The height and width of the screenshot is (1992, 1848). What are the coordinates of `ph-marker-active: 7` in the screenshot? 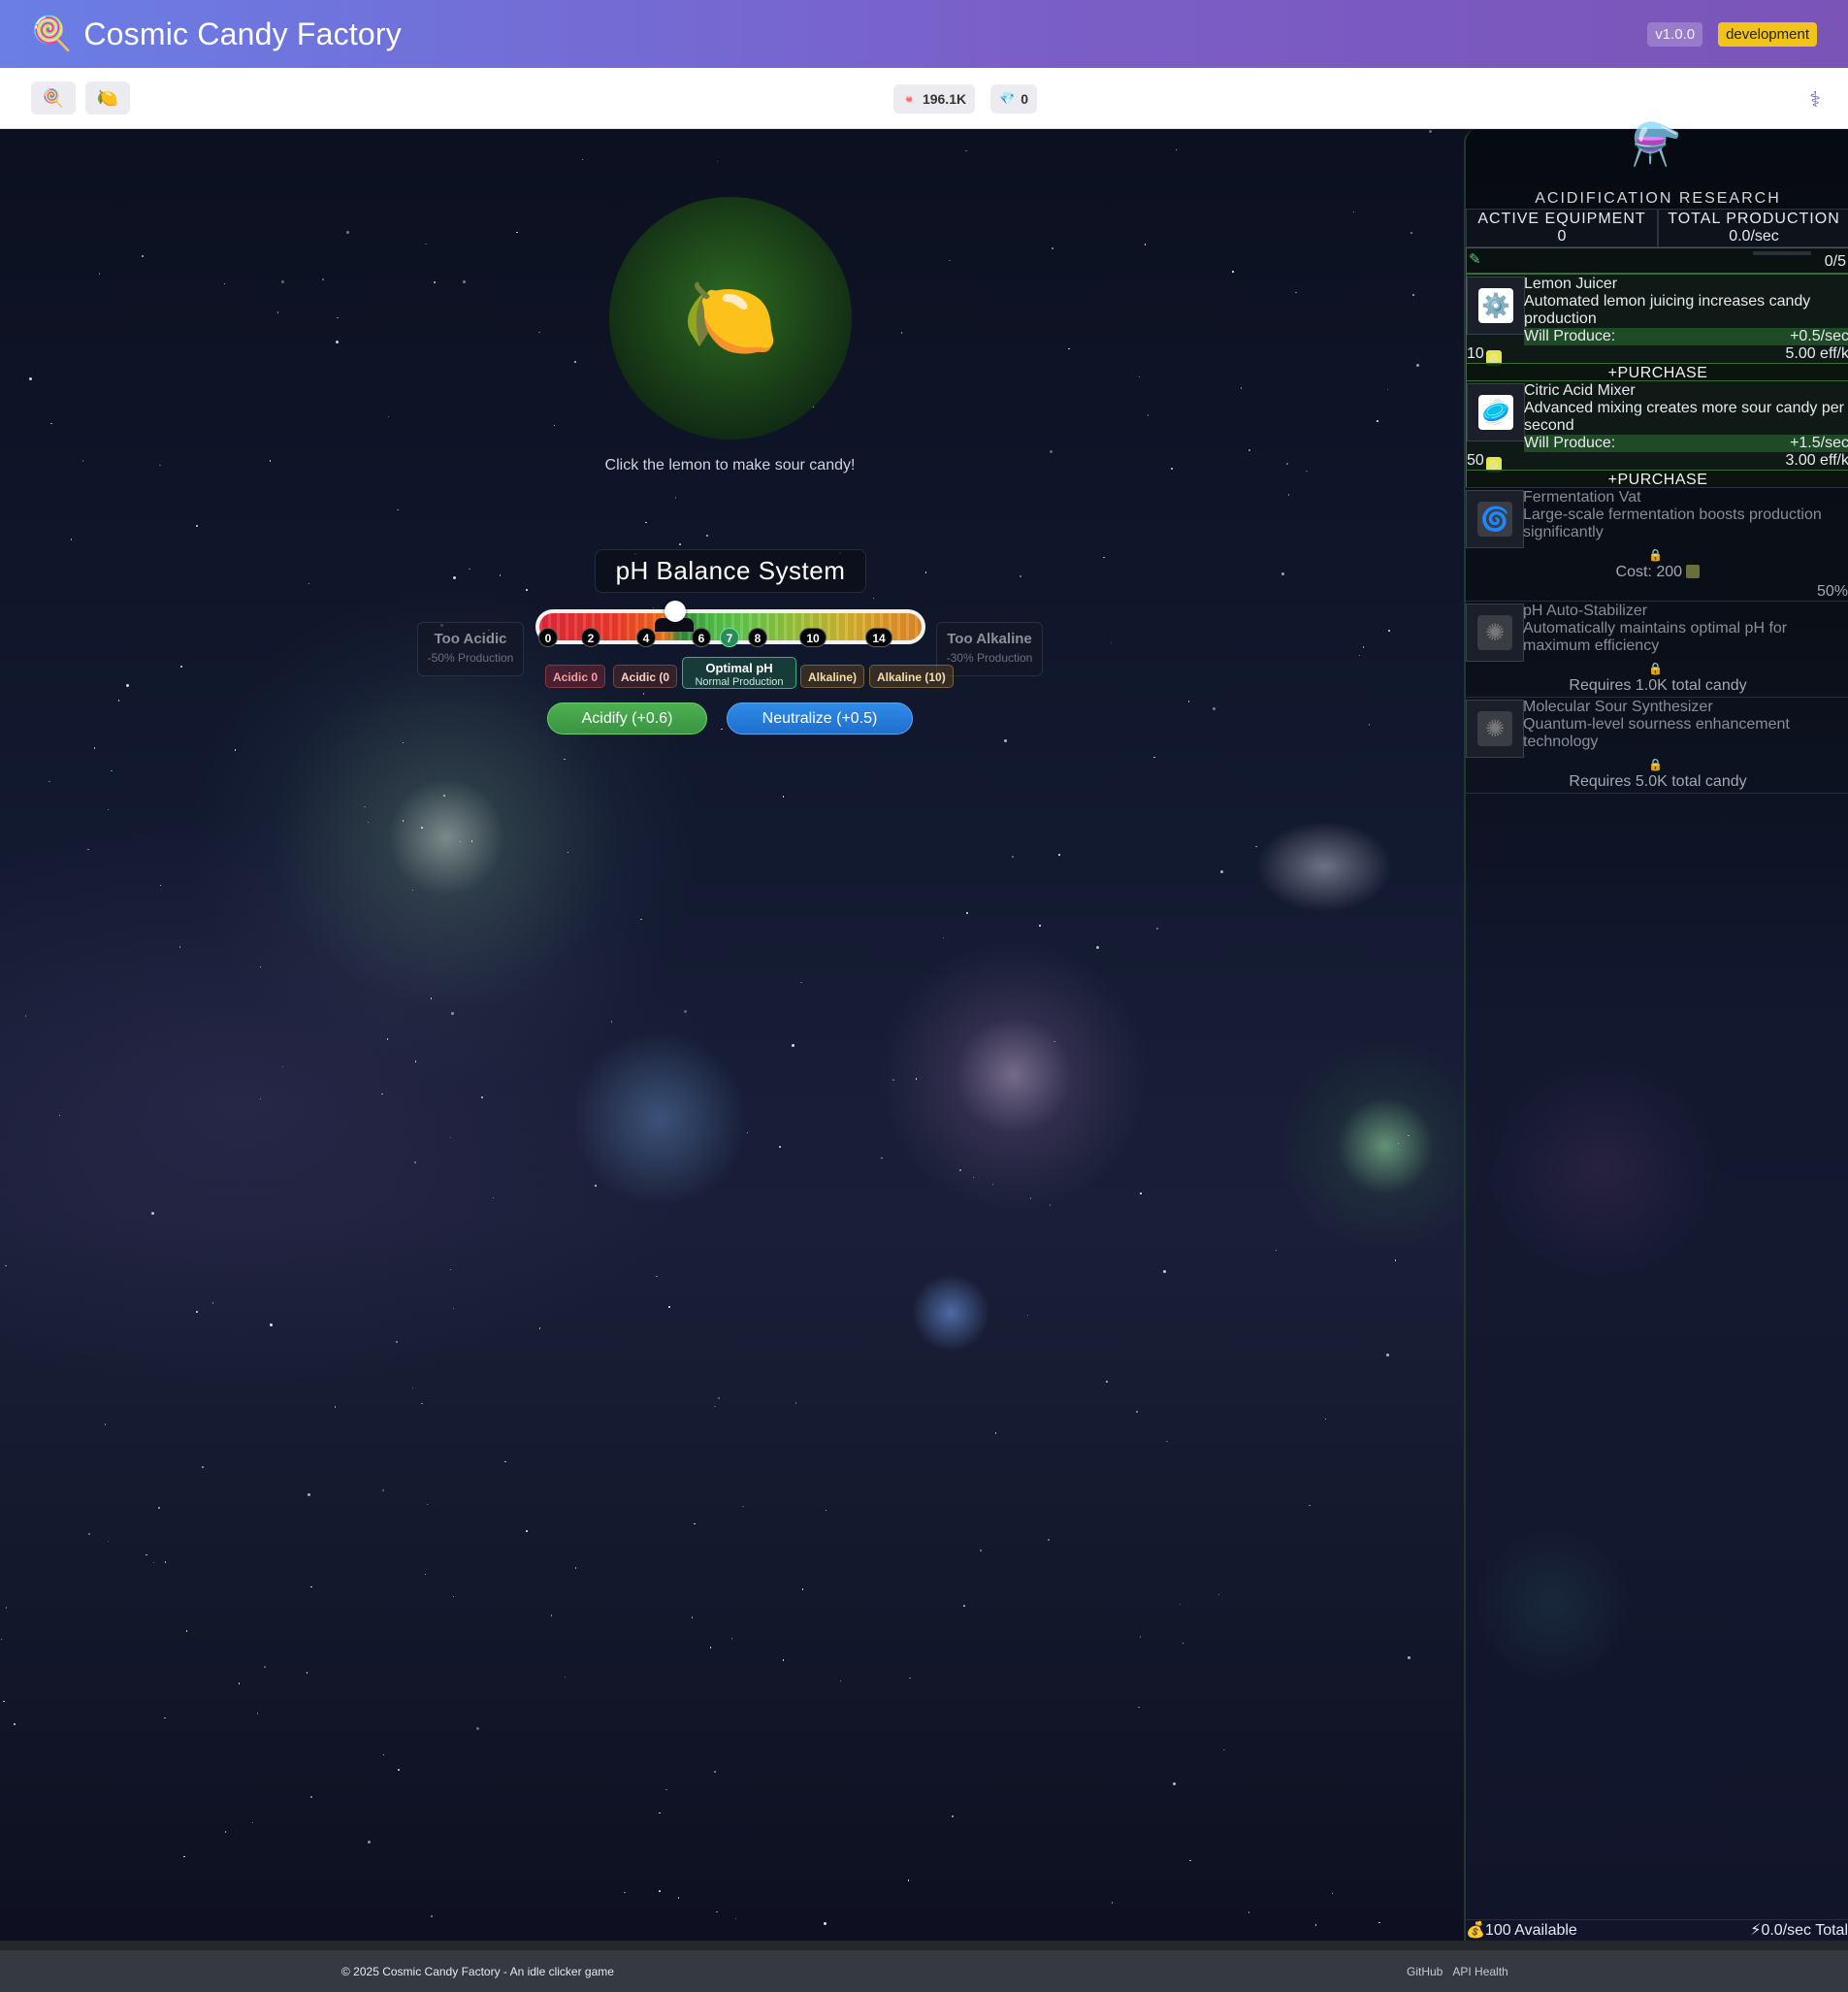 It's located at (729, 637).